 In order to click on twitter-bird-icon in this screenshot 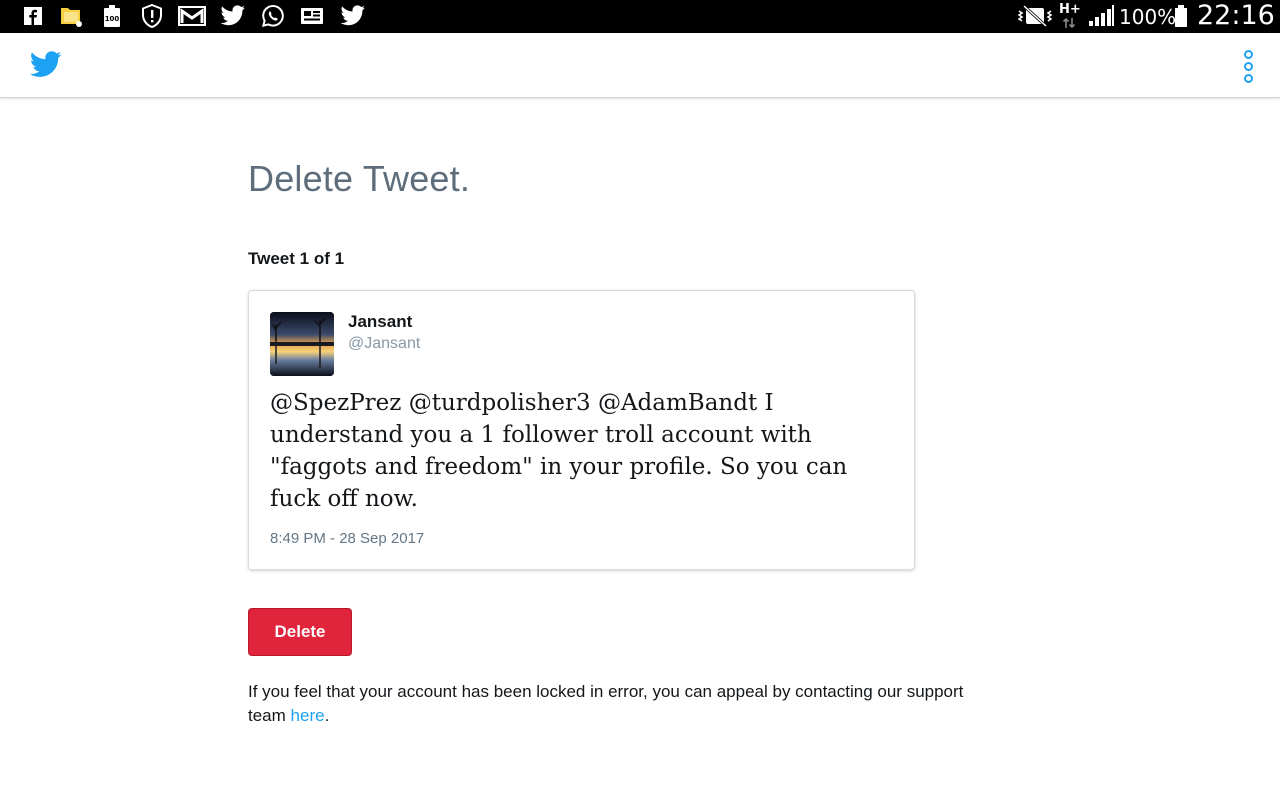, I will do `click(46, 66)`.